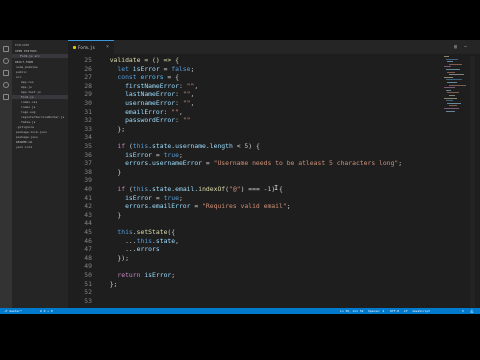 The width and height of the screenshot is (480, 360). What do you see at coordinates (40, 107) in the screenshot?
I see `file-tree-item: index.js` at bounding box center [40, 107].